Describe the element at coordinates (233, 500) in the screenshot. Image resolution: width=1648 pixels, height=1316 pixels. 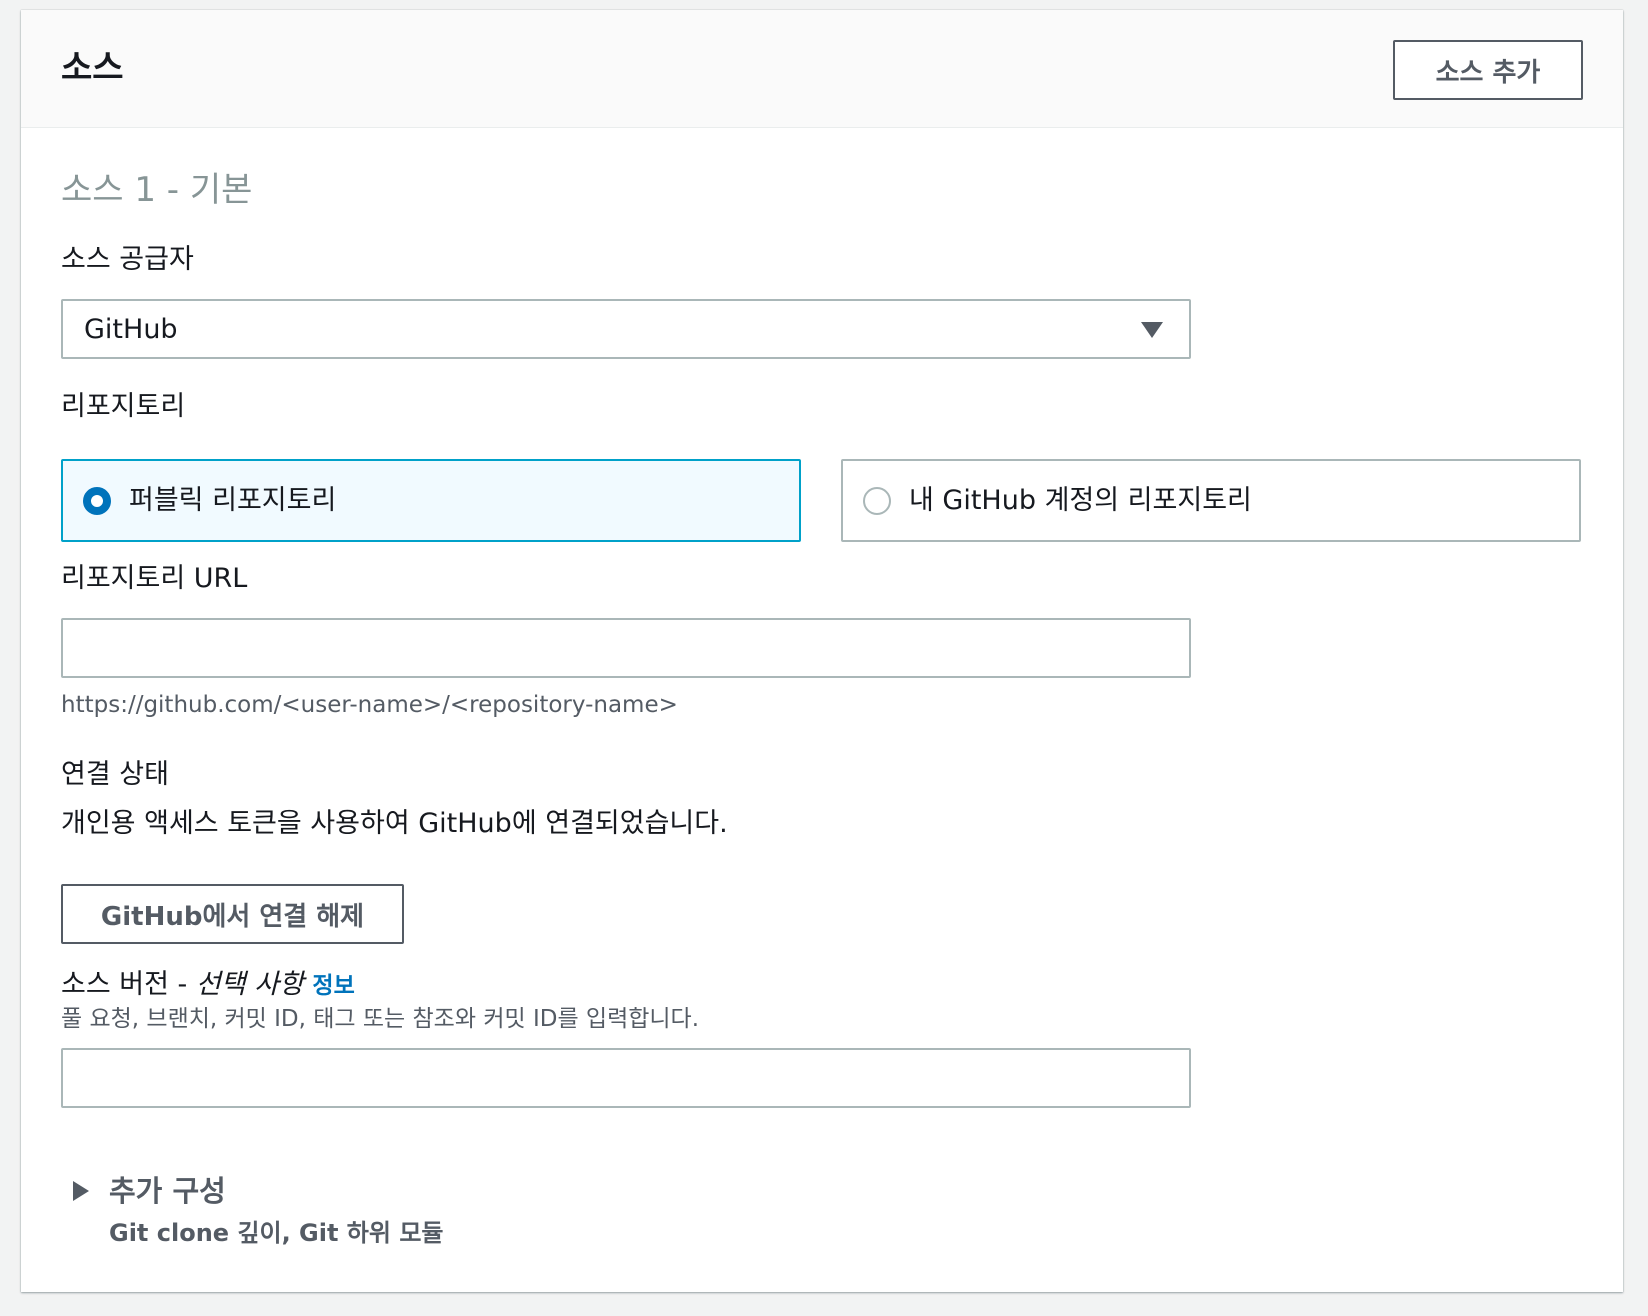
I see `repository-option-public-label: 퍼블릭 리포지토리` at that location.